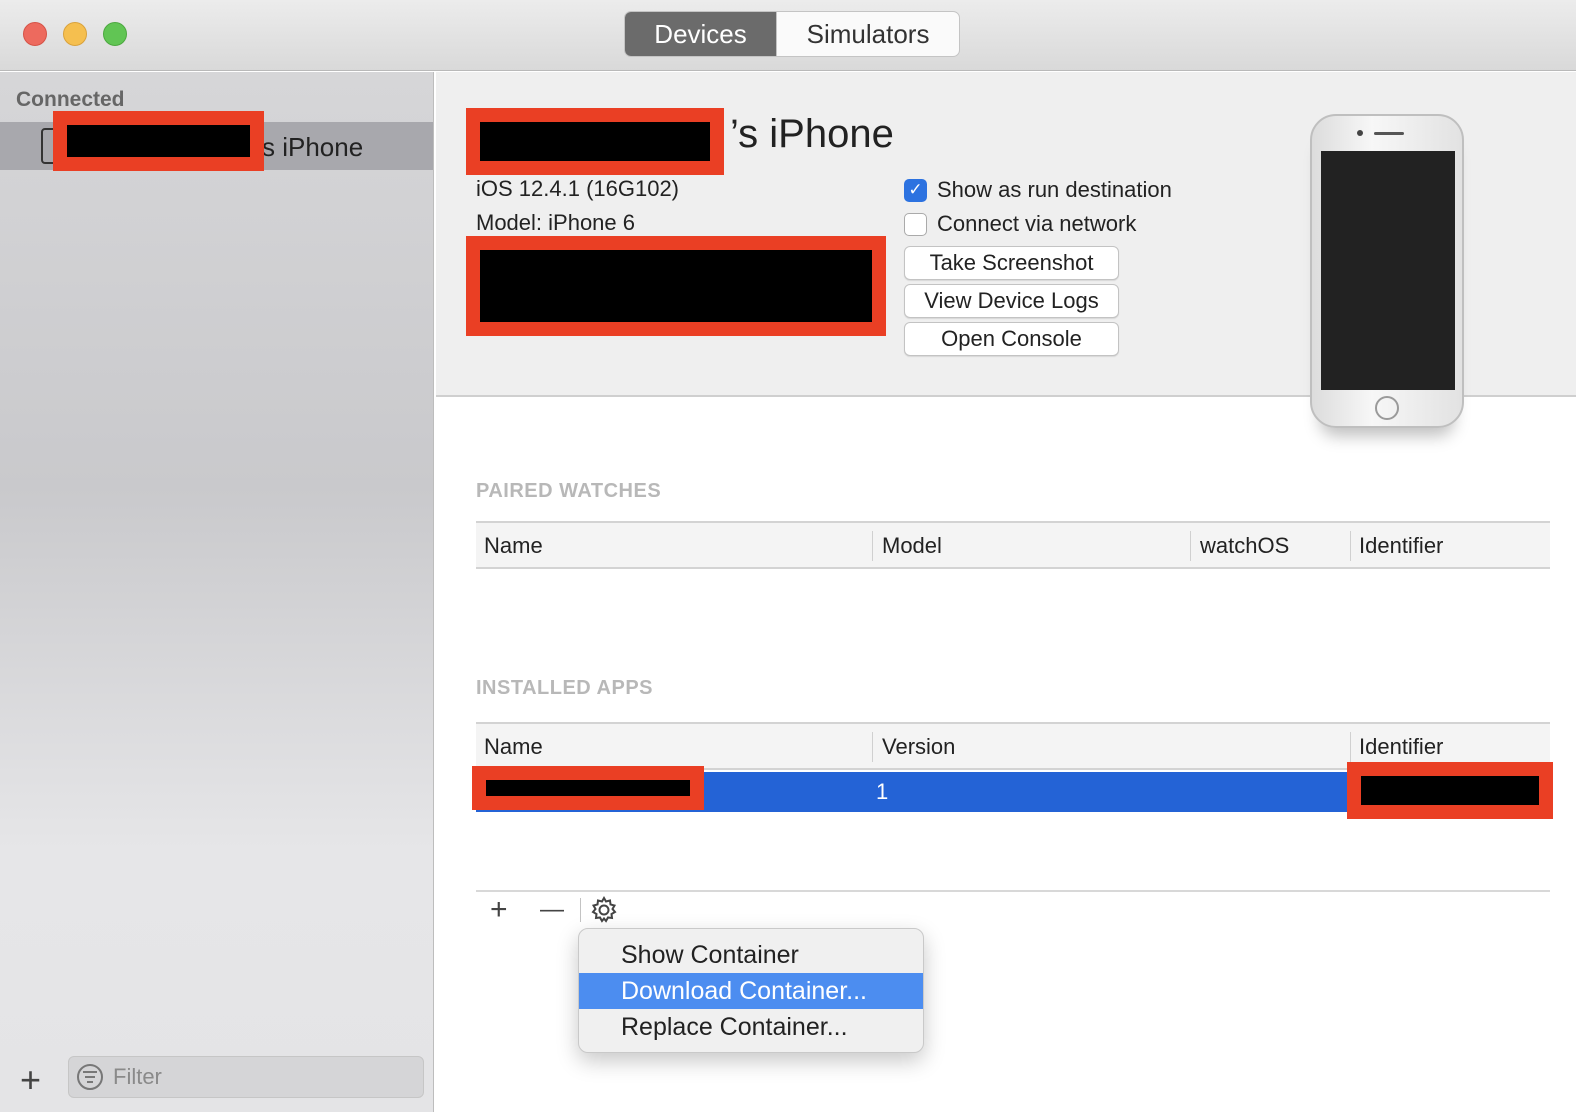  I want to click on tab-simulators: Simulators, so click(867, 34).